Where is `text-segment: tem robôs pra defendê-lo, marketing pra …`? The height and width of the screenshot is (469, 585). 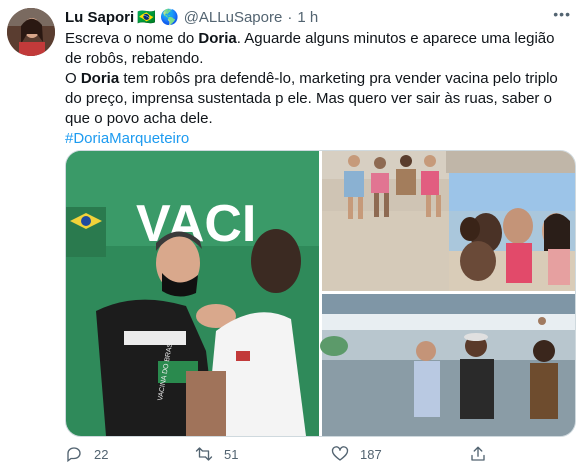 text-segment: tem robôs pra defendê-lo, marketing pra … is located at coordinates (311, 98).